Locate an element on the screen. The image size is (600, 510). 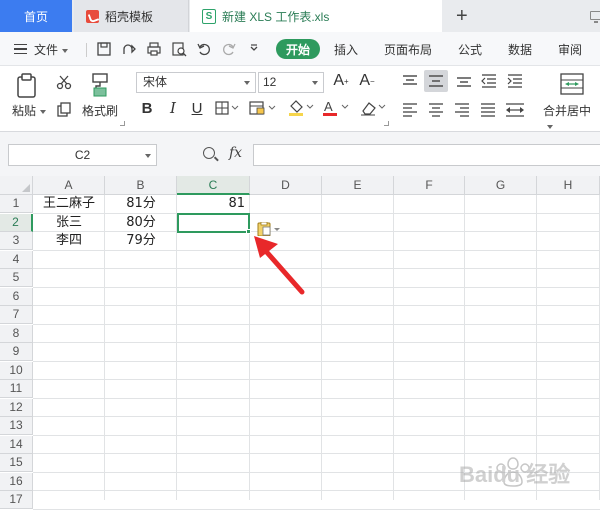
menu-page-layout: 页面布局 is located at coordinates (408, 49).